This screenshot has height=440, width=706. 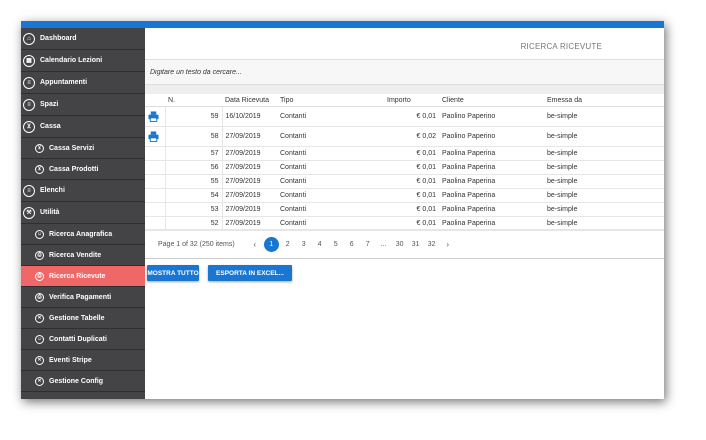 What do you see at coordinates (561, 46) in the screenshot?
I see `page-title: RICERCA RICEVUTE` at bounding box center [561, 46].